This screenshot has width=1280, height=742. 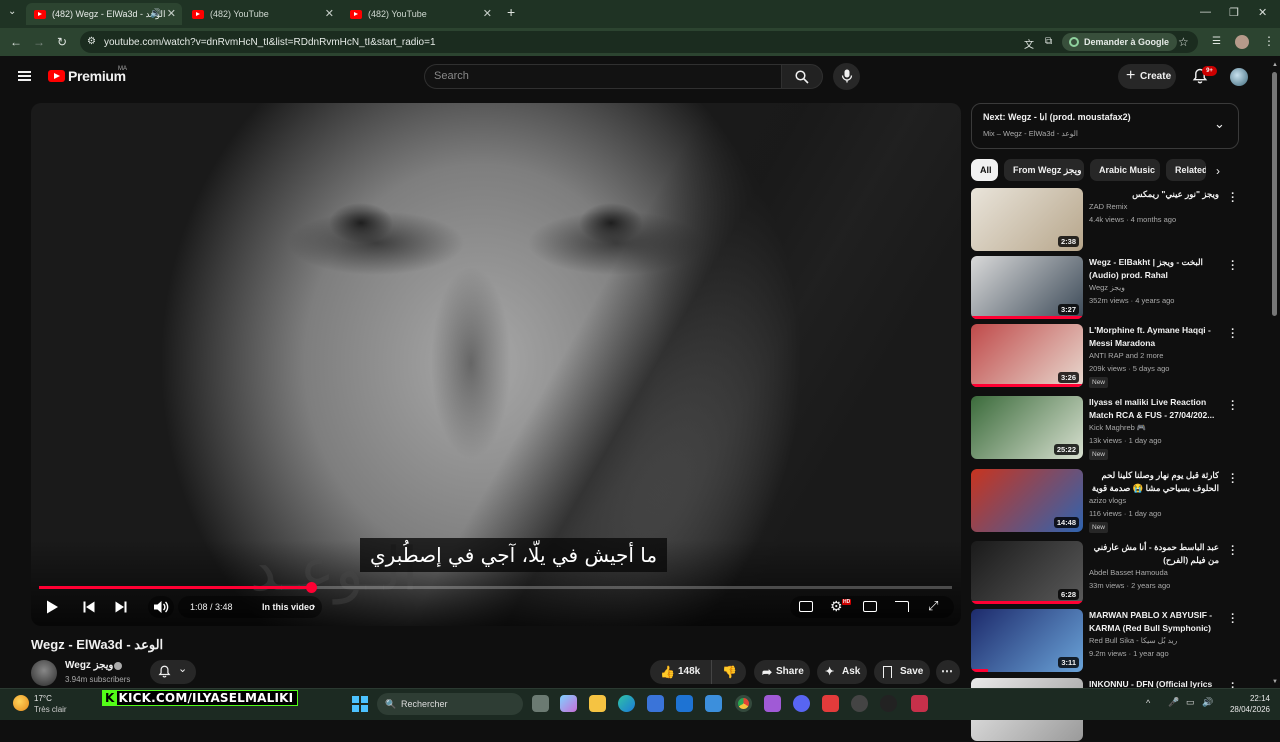 What do you see at coordinates (89, 665) in the screenshot?
I see `channel-name: Wegz ويجز` at bounding box center [89, 665].